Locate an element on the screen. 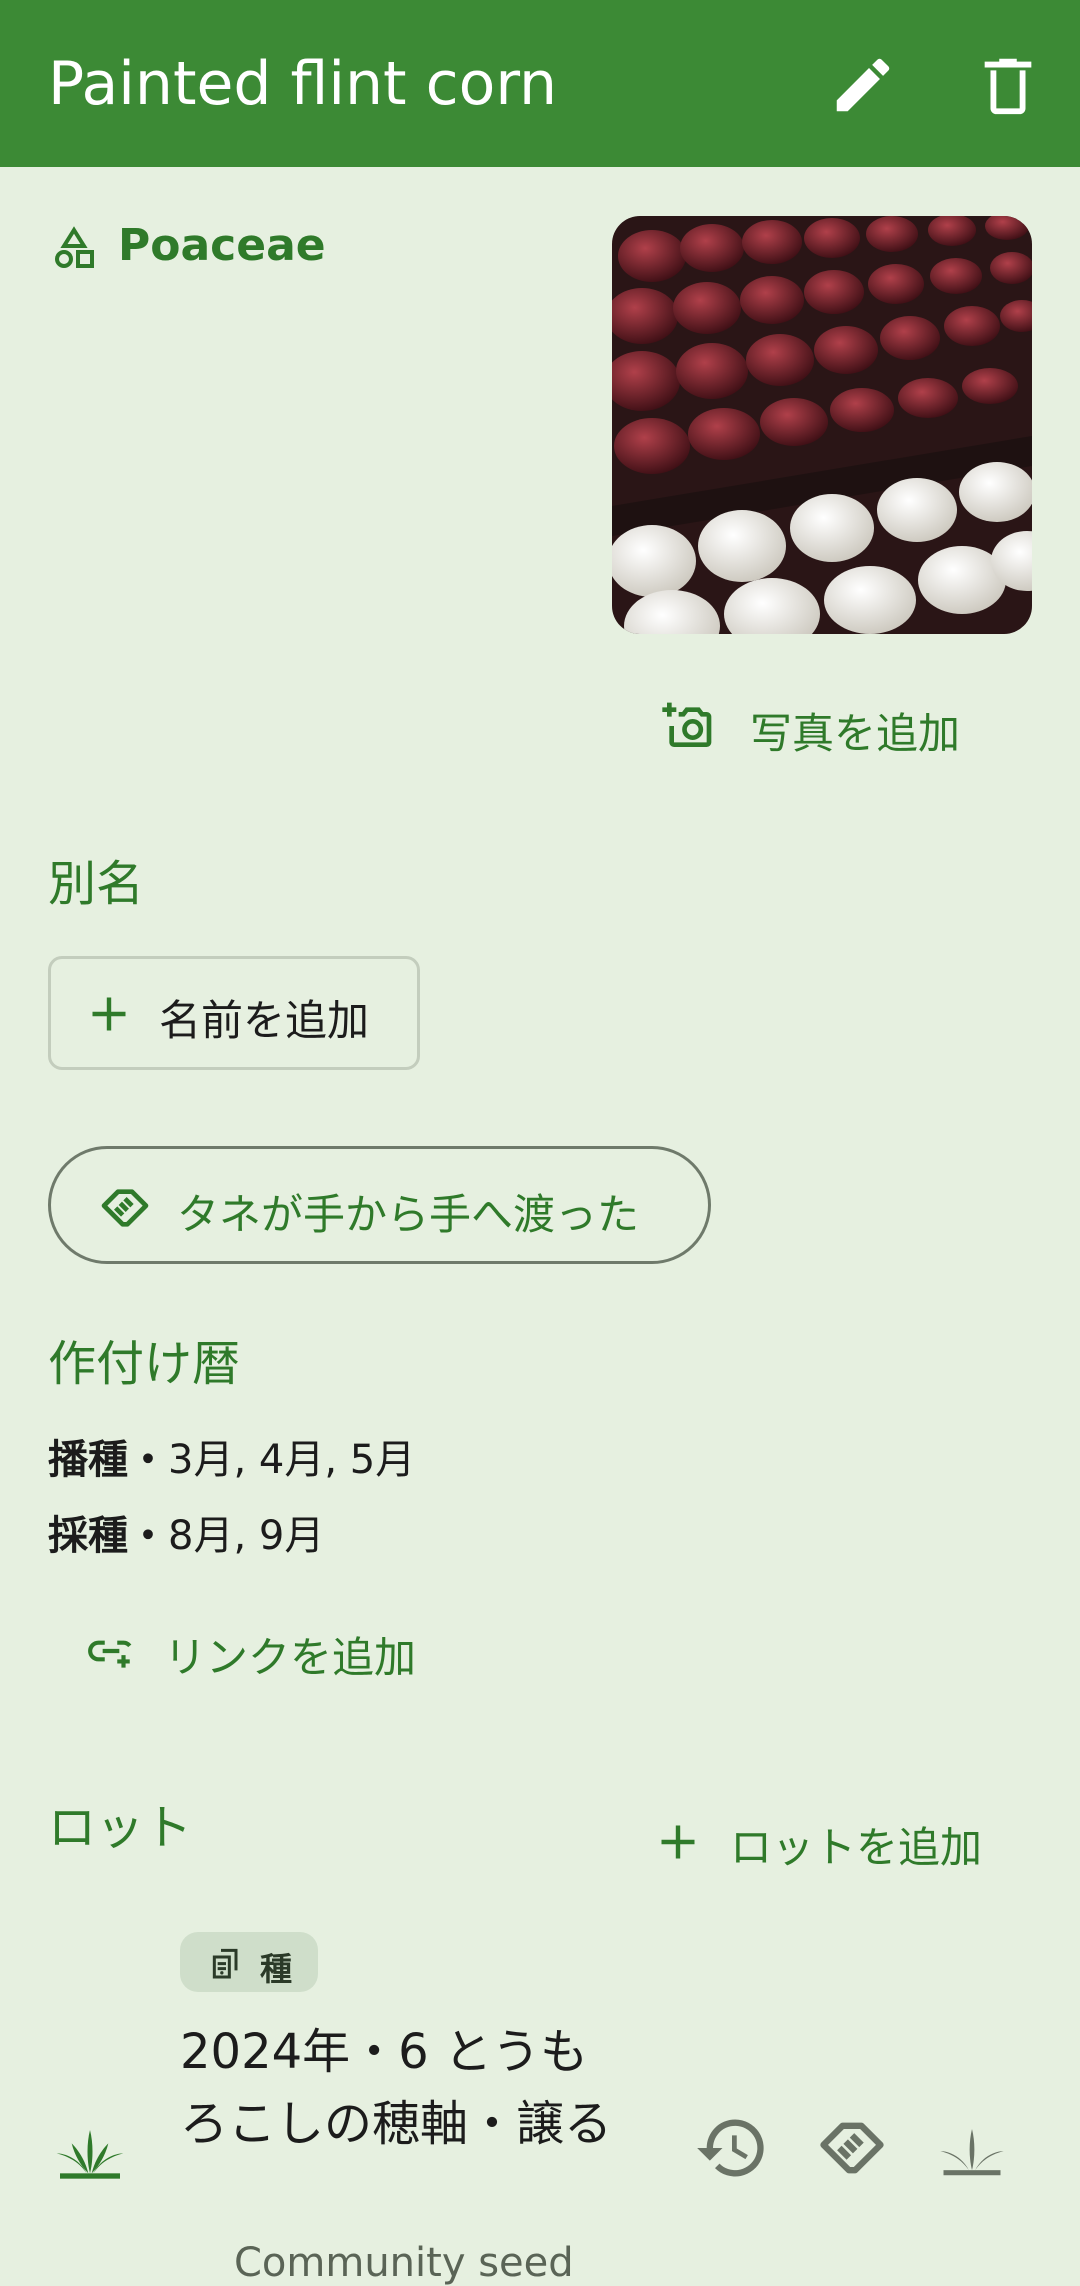 Image resolution: width=1080 pixels, height=2286 pixels. add-lot-label: ロットを追加 is located at coordinates (856, 1847).